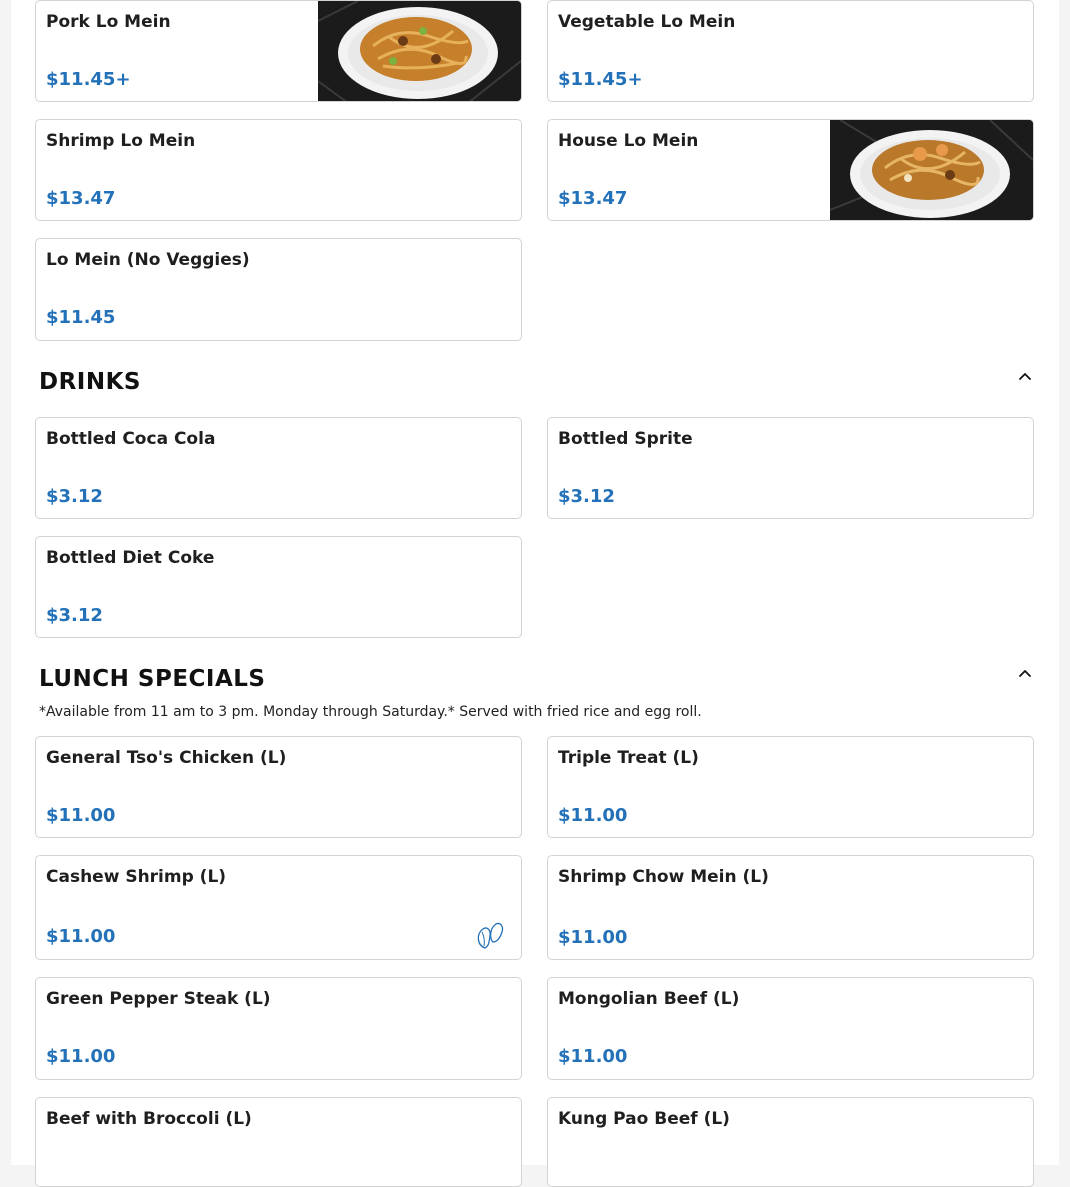 The height and width of the screenshot is (1187, 1070). What do you see at coordinates (278, 1028) in the screenshot?
I see `menu-item-card: Green Pepper Steak (L) $11.00` at bounding box center [278, 1028].